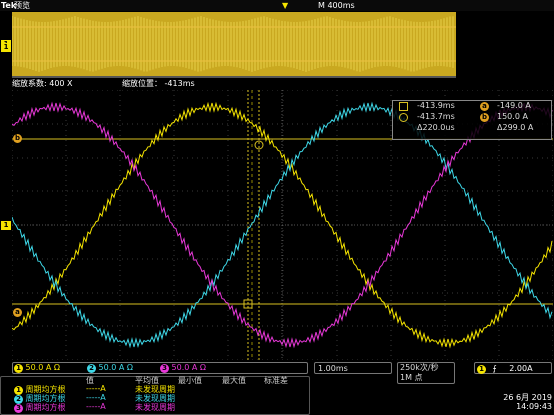 The height and width of the screenshot is (415, 554). Describe the element at coordinates (130, 367) in the screenshot. I see `ch2-unit: Ω` at that location.